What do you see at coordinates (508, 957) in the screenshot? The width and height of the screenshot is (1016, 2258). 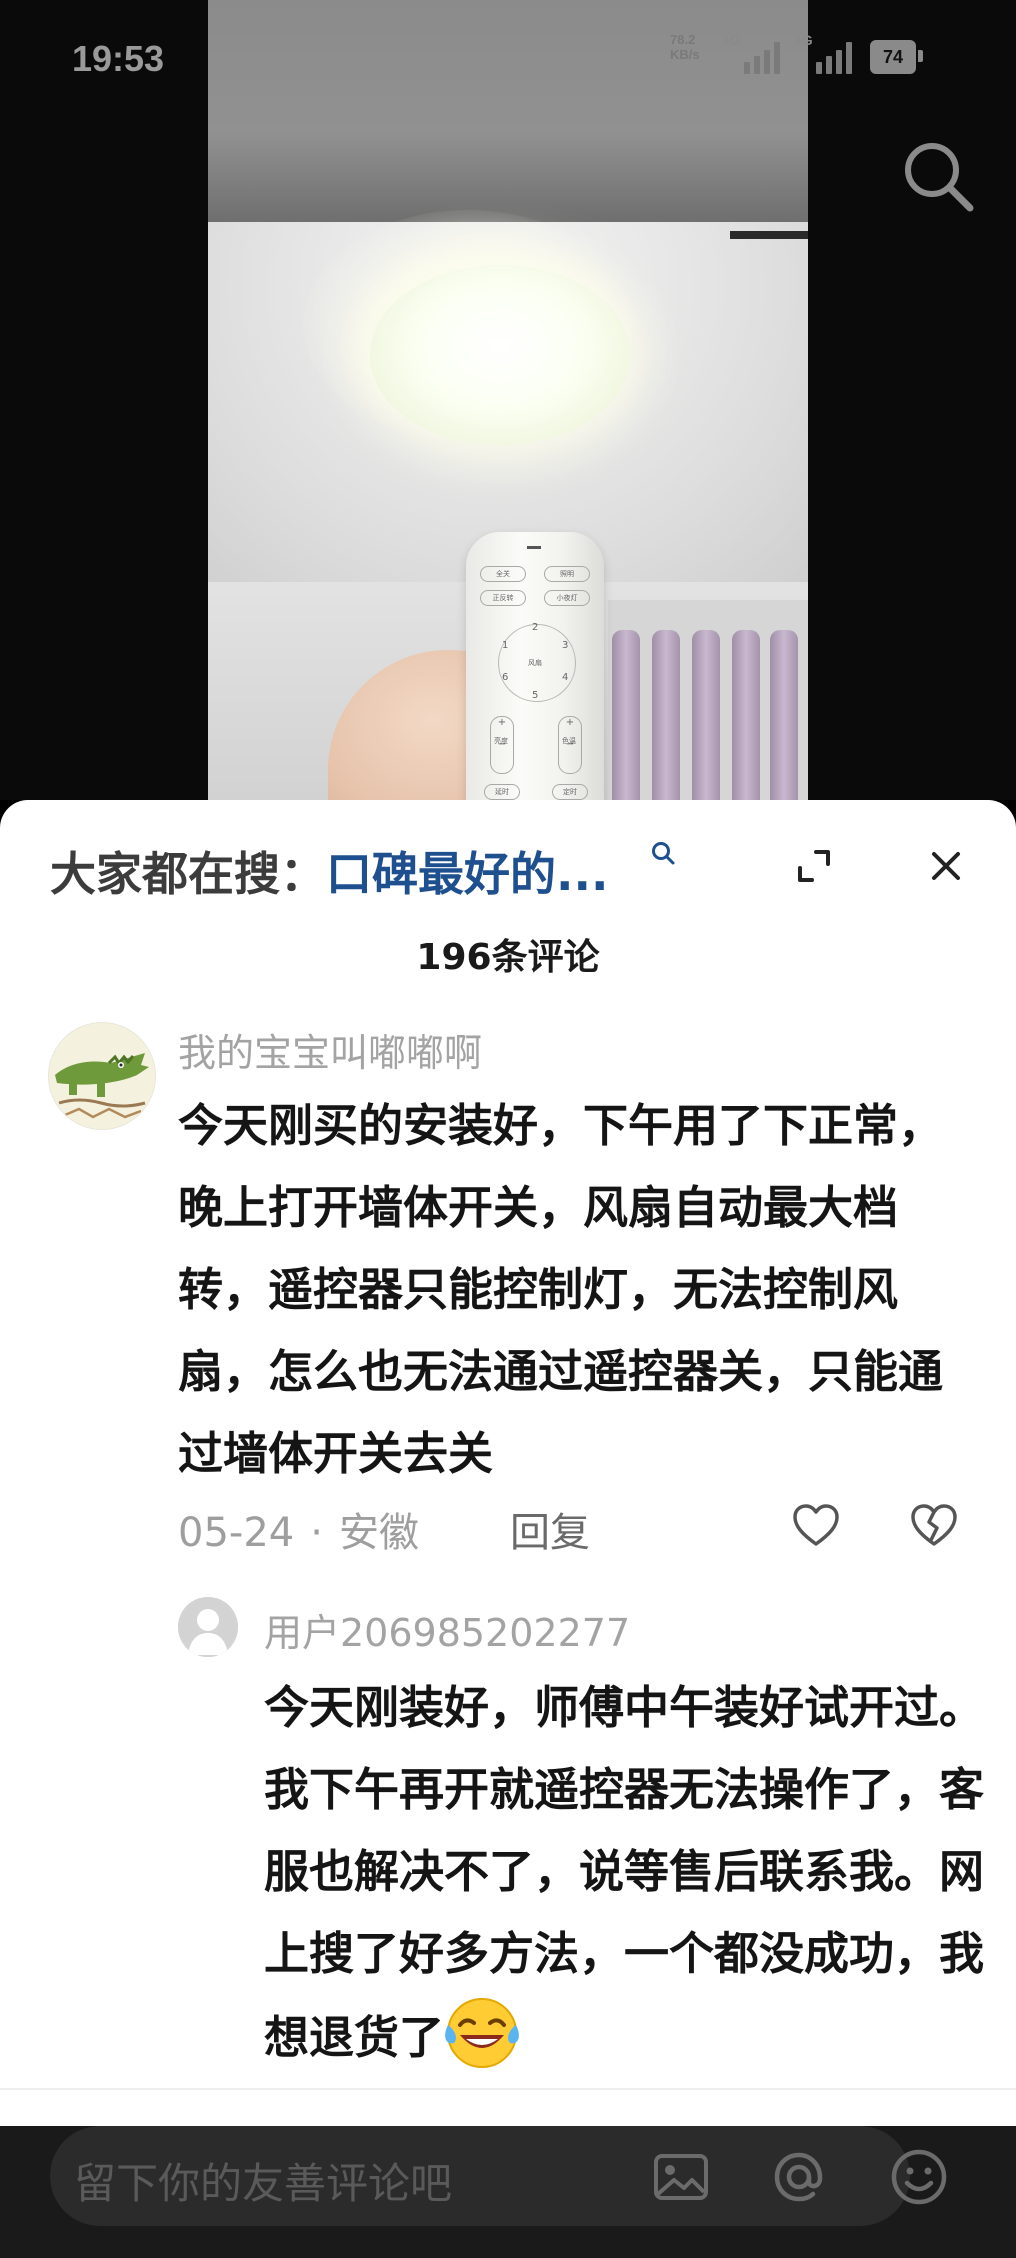 I see `comment-count-title: 196条评论` at bounding box center [508, 957].